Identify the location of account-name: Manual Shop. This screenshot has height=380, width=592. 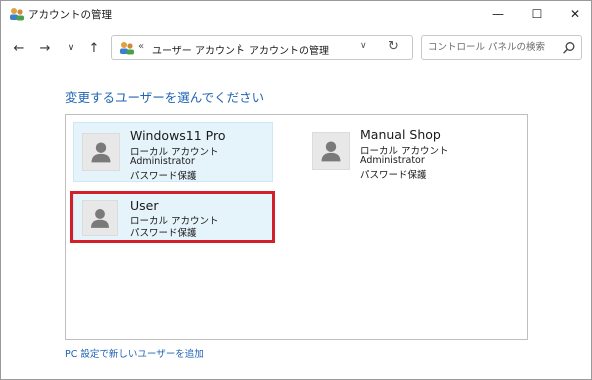
(400, 134).